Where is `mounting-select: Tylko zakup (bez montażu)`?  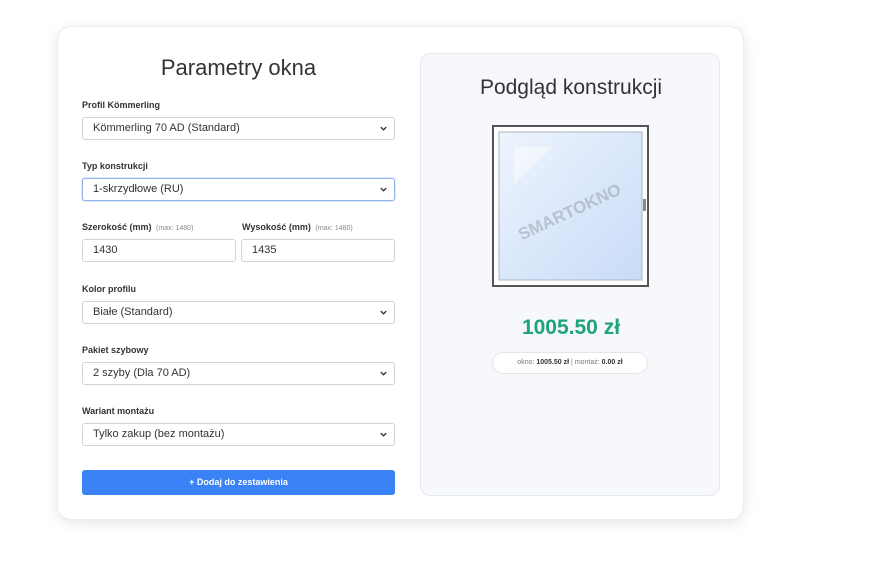 mounting-select: Tylko zakup (bez montażu) is located at coordinates (238, 434).